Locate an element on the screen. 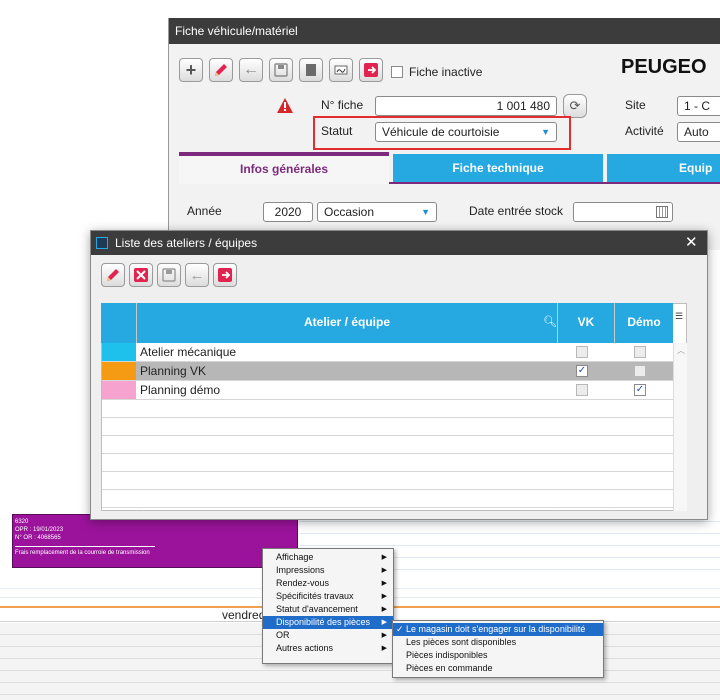  menu-item-rendez-vous: Rendez-vous ▶ is located at coordinates (328, 583).